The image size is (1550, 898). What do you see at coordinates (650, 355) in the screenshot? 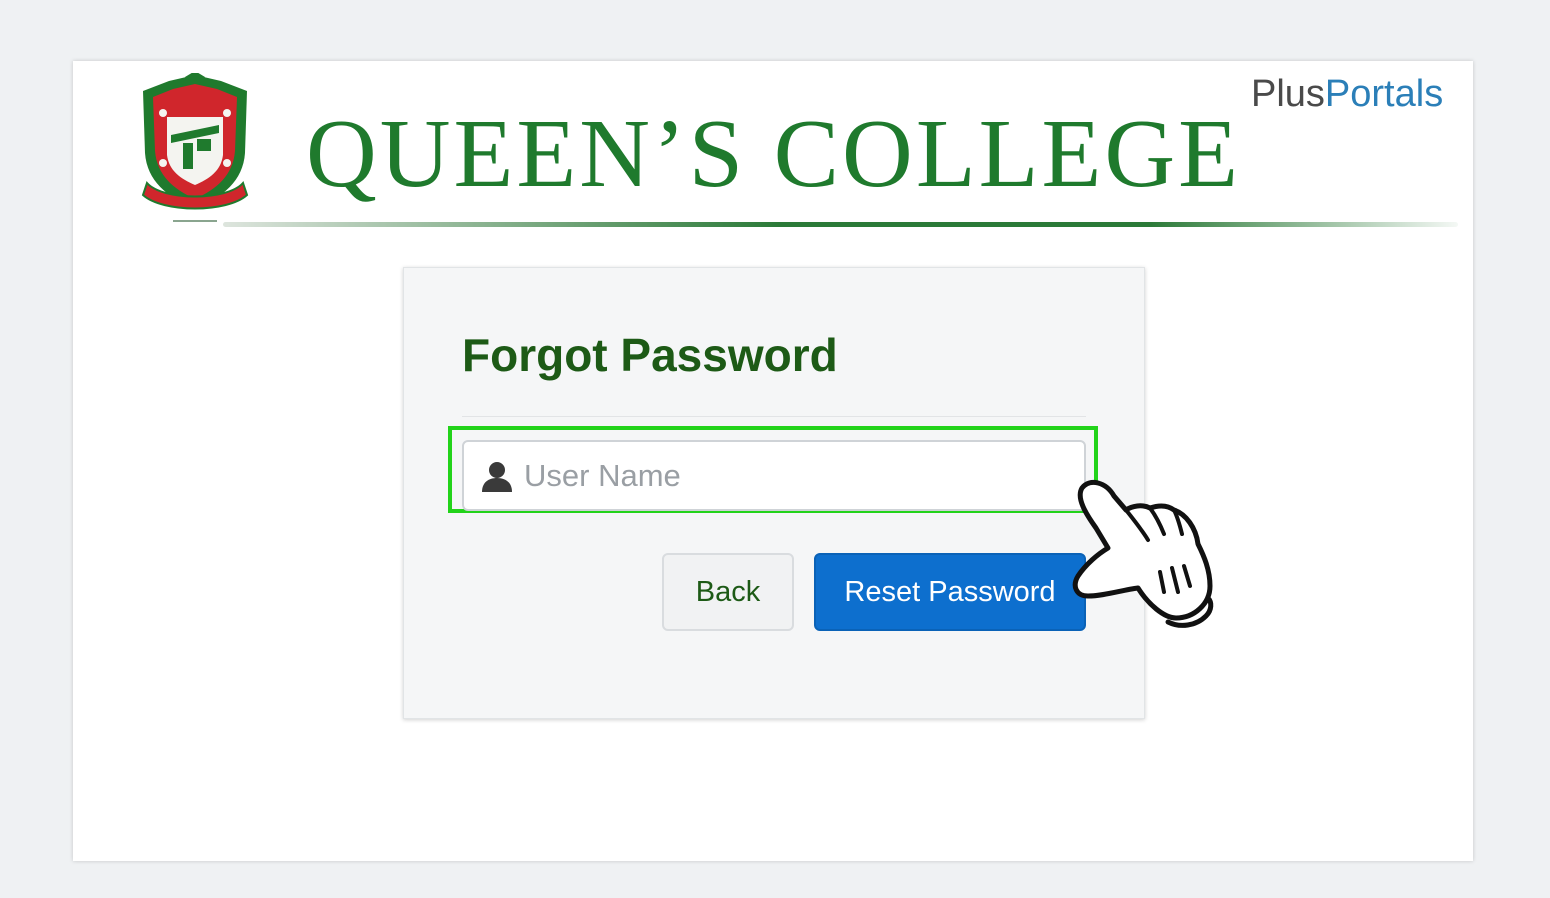
I see `form-title: Forgot Password` at bounding box center [650, 355].